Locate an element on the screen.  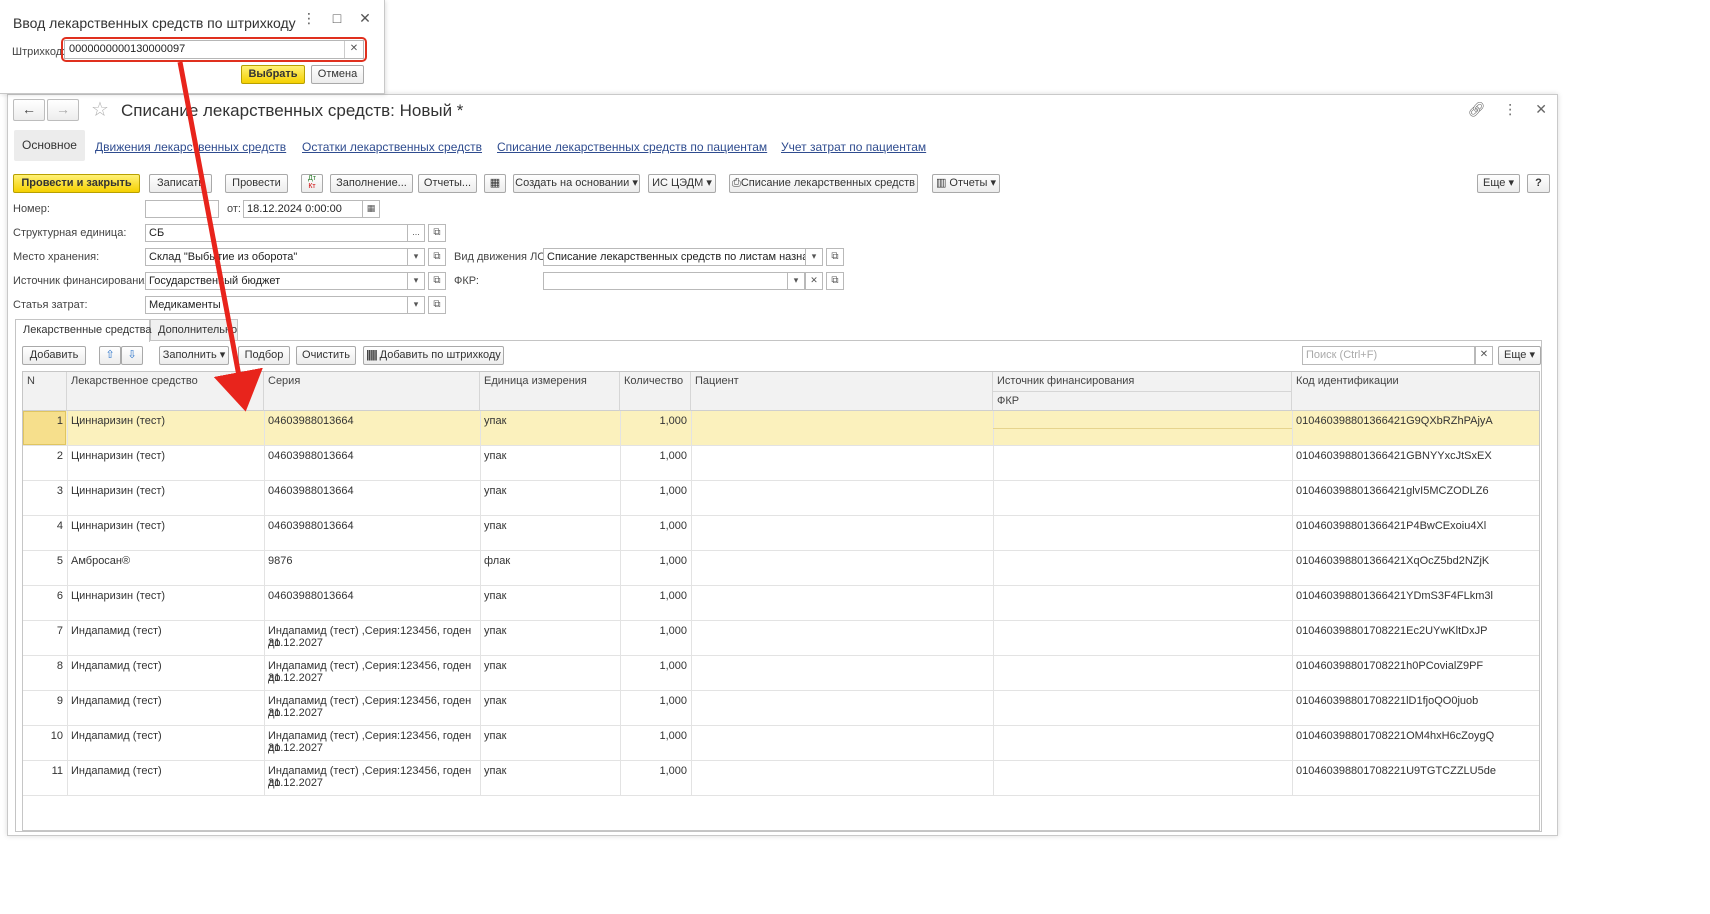
tab-cost-by-patients: Учет затрат по пациентам is located at coordinates (853, 147).